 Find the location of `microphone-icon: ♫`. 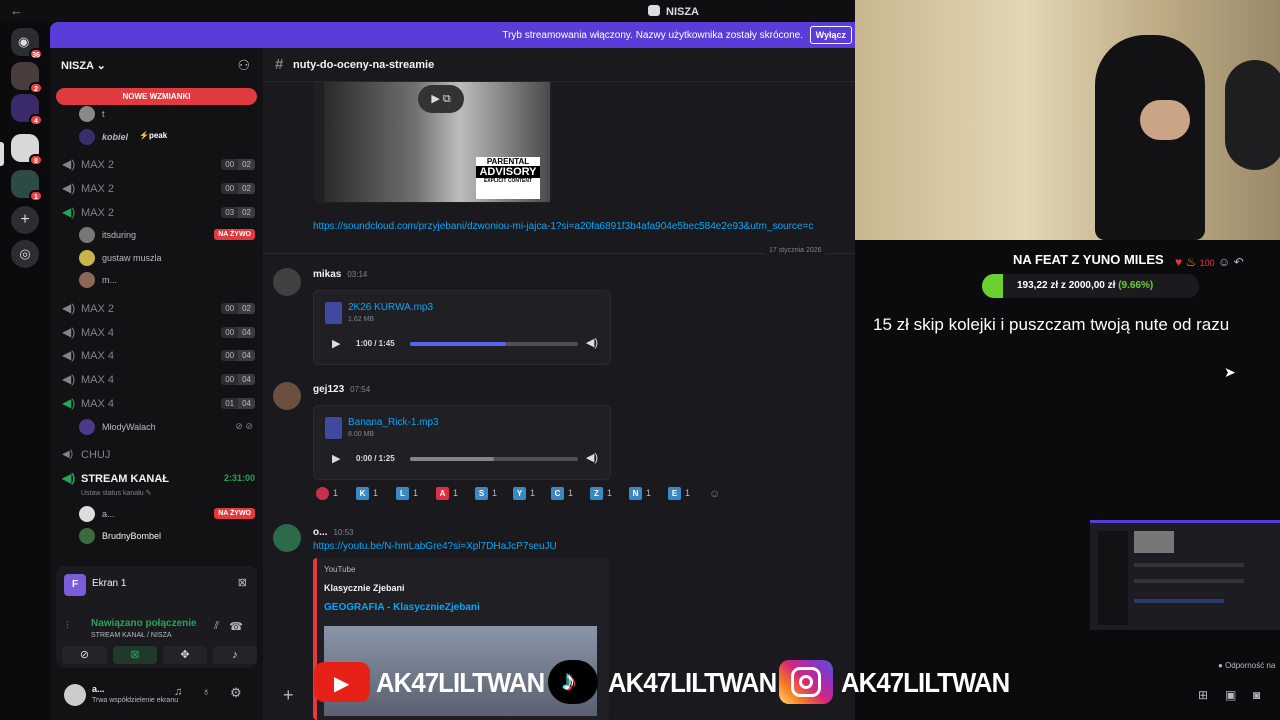

microphone-icon: ♫ is located at coordinates (178, 692).